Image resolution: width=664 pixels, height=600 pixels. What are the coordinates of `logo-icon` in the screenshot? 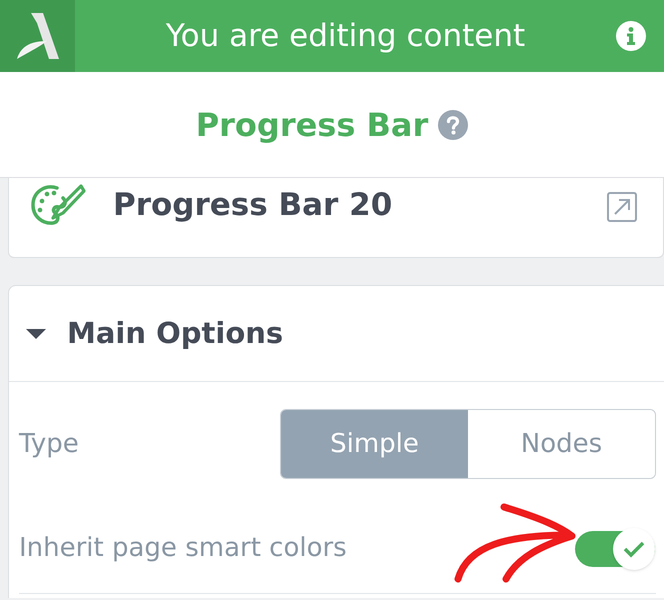 It's located at (37, 36).